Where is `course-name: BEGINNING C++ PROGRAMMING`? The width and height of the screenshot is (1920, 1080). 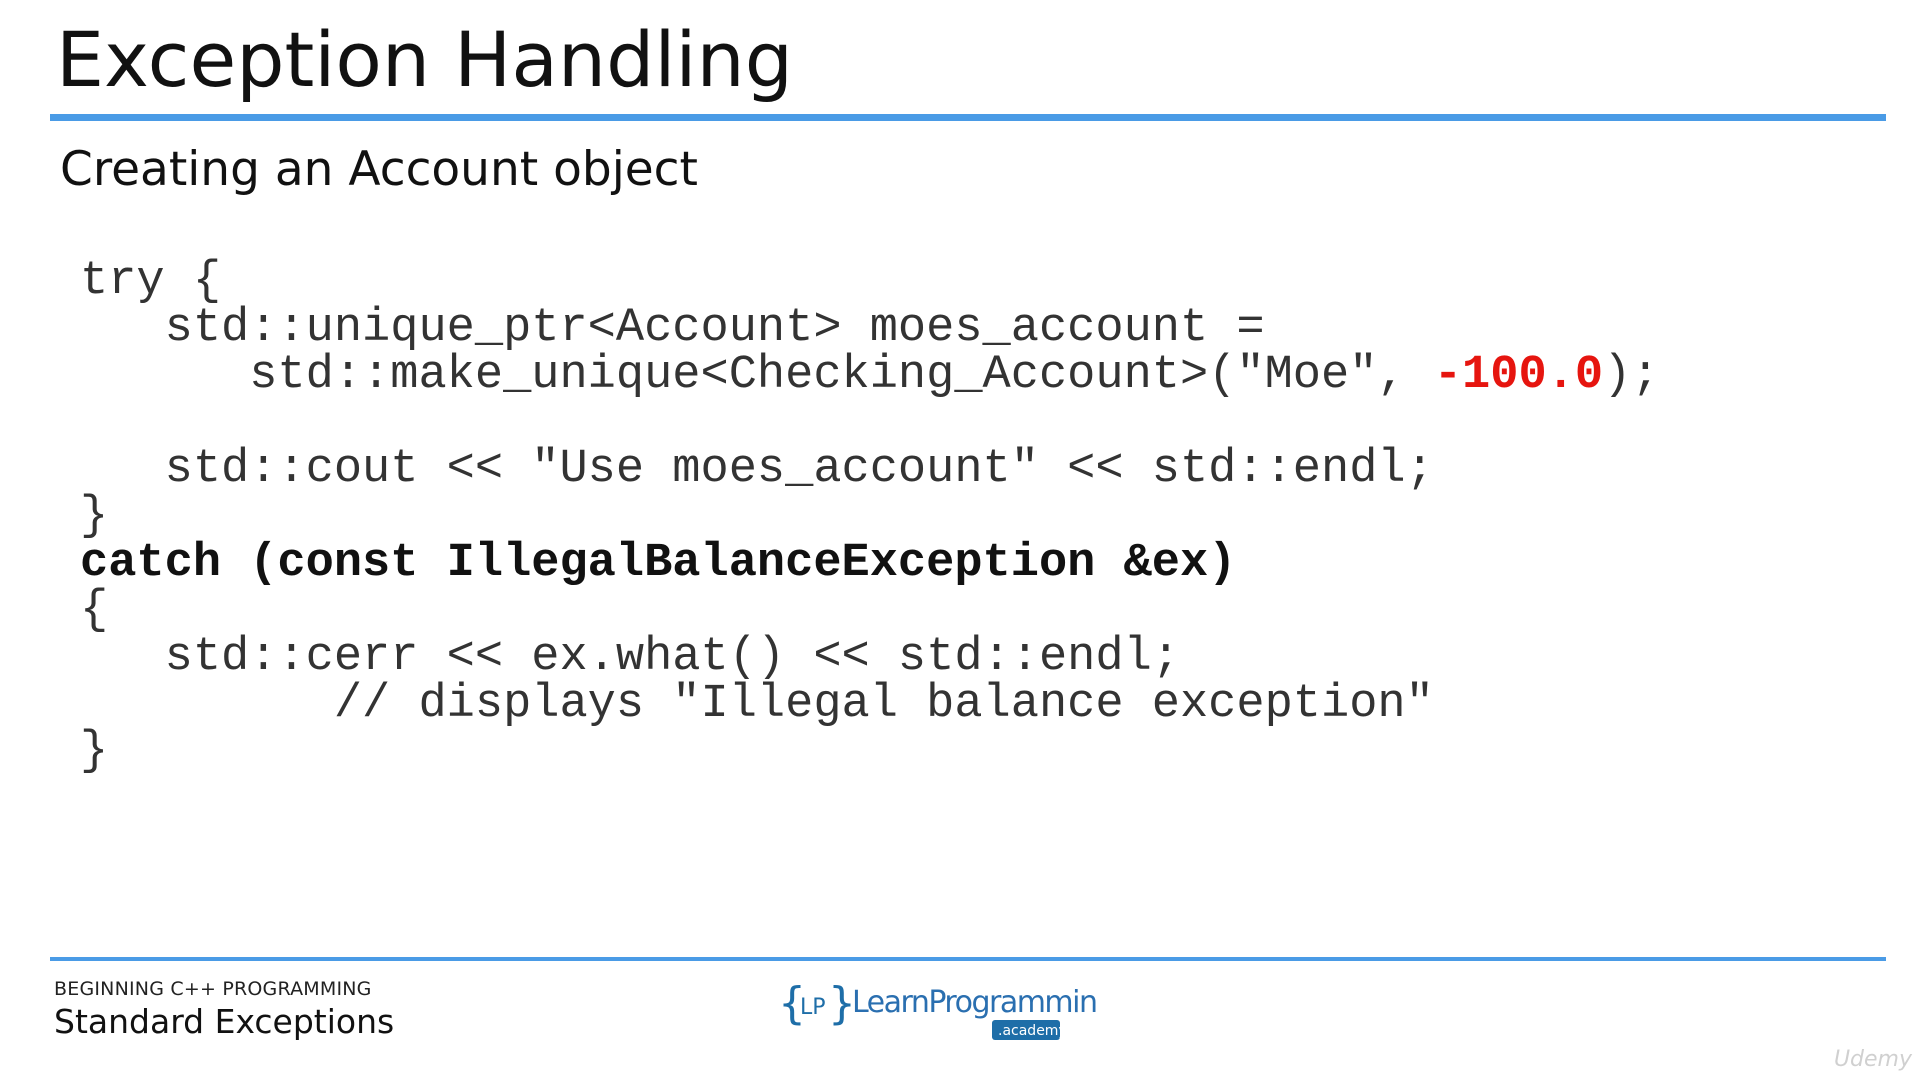 course-name: BEGINNING C++ PROGRAMMING is located at coordinates (213, 989).